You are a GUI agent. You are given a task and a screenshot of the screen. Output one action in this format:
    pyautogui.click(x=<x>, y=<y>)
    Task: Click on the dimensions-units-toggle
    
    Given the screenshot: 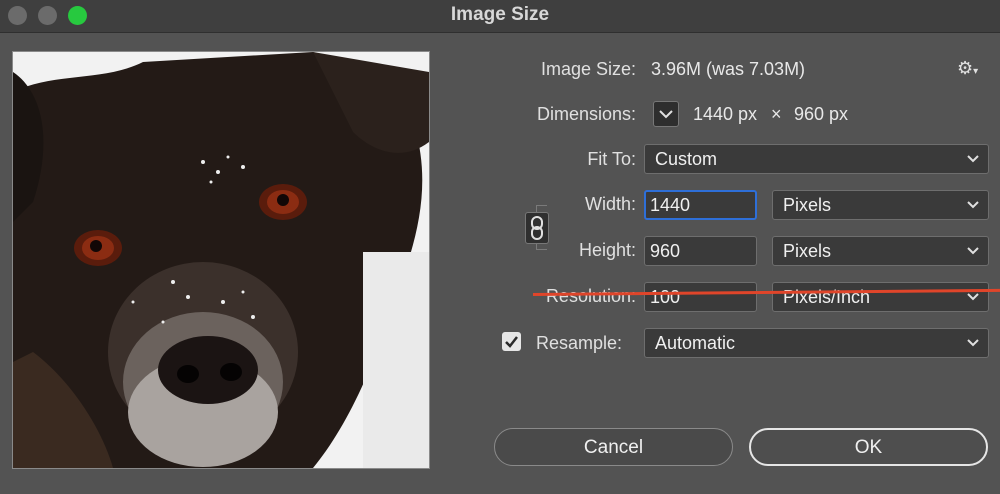 What is the action you would take?
    pyautogui.click(x=666, y=114)
    